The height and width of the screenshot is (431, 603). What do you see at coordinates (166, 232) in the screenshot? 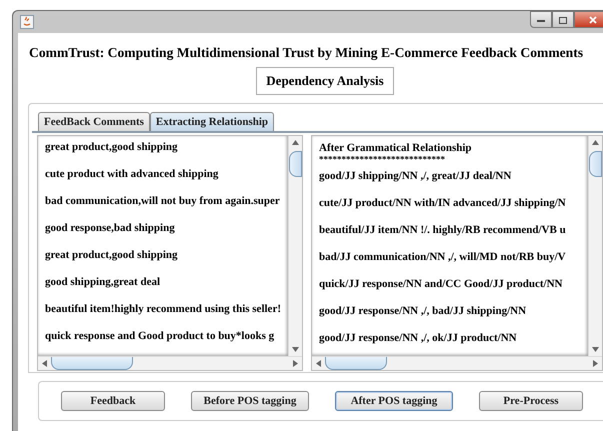
I see `list-item: good response,bad shipping` at bounding box center [166, 232].